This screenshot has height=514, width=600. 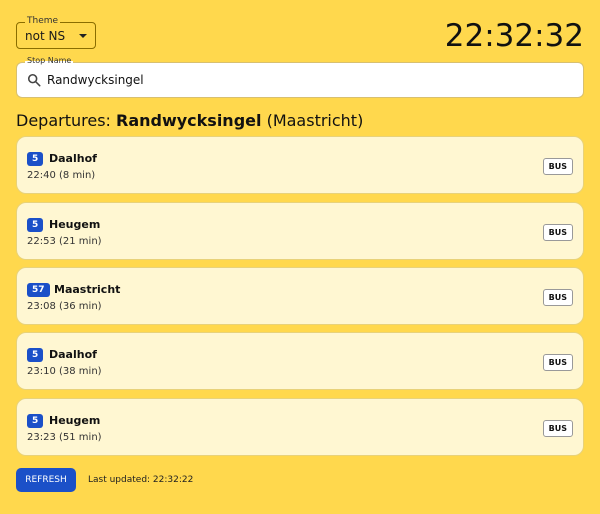 I want to click on header: Theme not NS 22:32:32, so click(x=300, y=35).